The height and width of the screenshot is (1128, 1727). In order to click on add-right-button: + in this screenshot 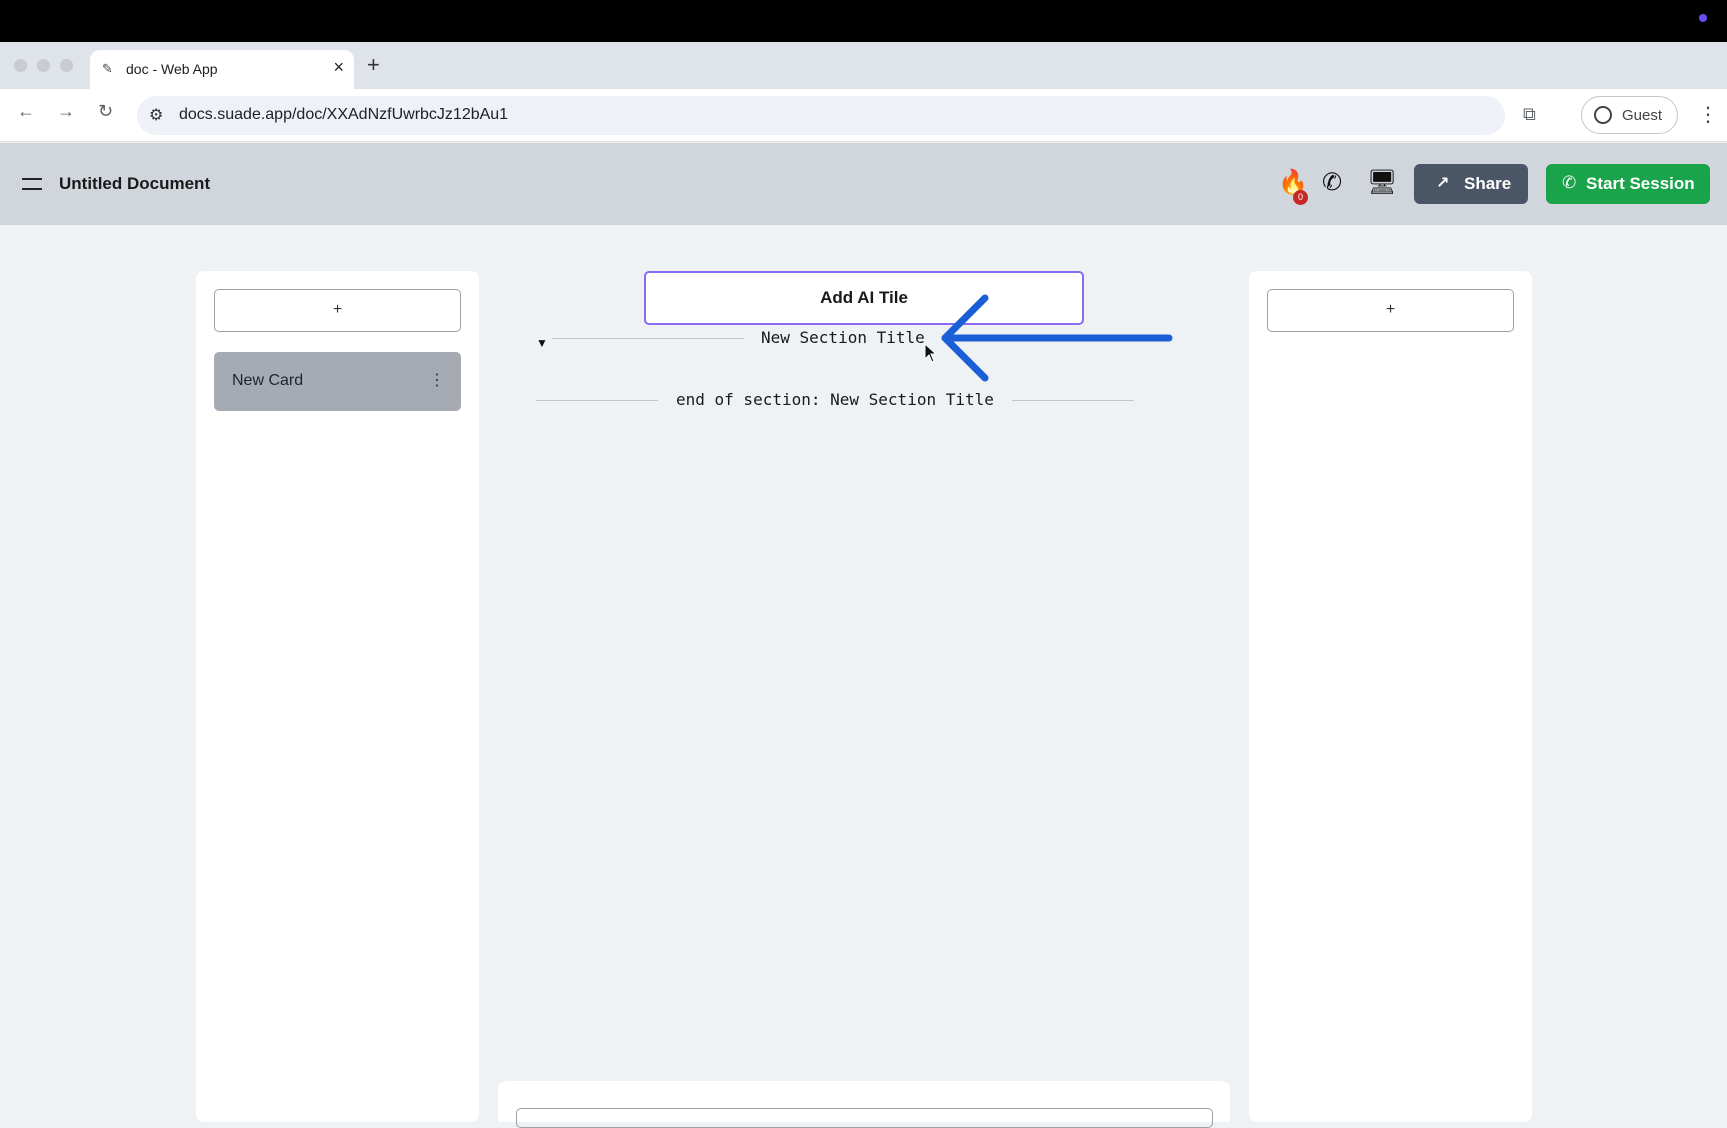, I will do `click(1390, 310)`.